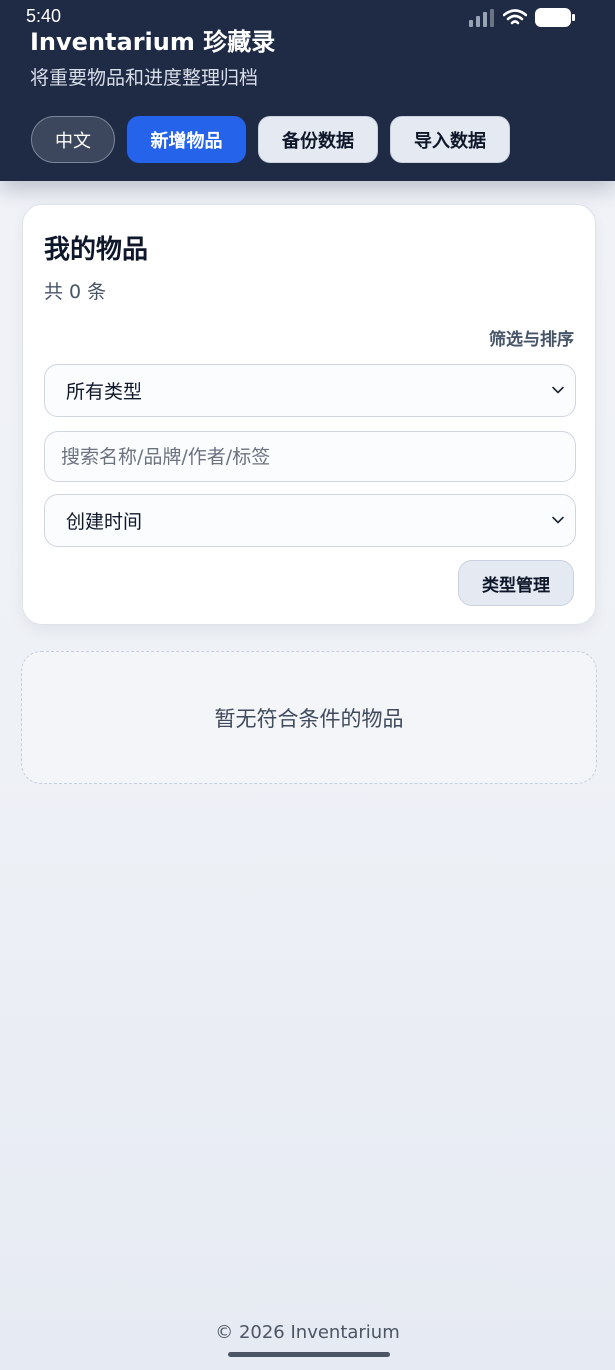 The height and width of the screenshot is (1370, 615). I want to click on header-actions: 中文 新增物品 备份数据 导入数据, so click(270, 139).